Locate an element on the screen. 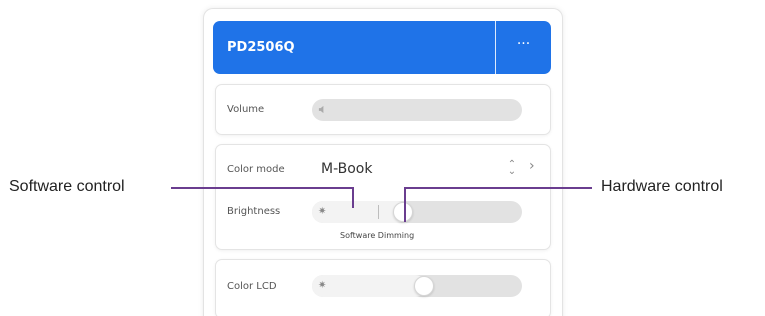  software-hardware-split is located at coordinates (378, 212).